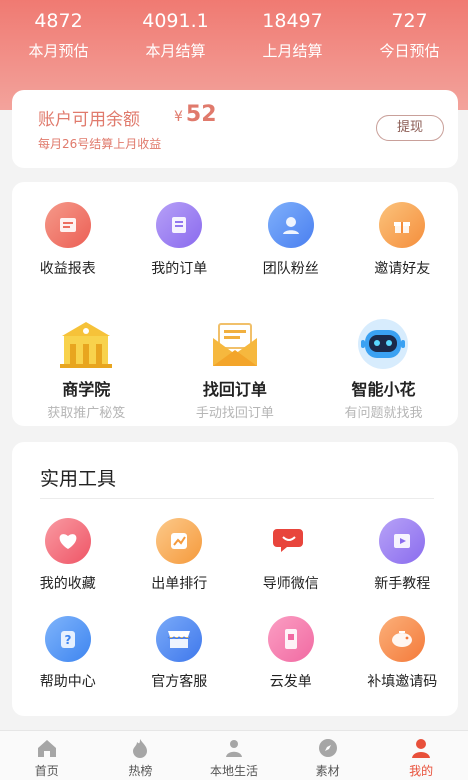 The image size is (468, 780). Describe the element at coordinates (235, 129) in the screenshot. I see `balance-card: 账户可用余额 ¥52 每月26号结算上月收益 提现` at that location.